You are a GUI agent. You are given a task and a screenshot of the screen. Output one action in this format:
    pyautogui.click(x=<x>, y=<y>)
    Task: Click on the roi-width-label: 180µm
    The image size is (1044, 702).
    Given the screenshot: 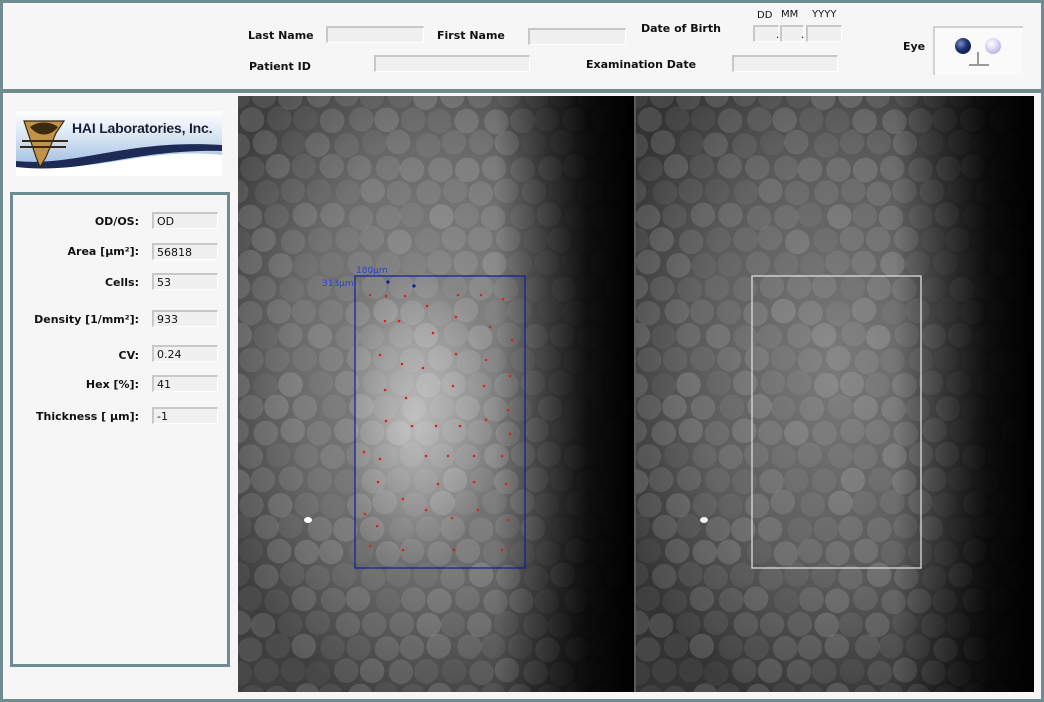 What is the action you would take?
    pyautogui.click(x=372, y=271)
    